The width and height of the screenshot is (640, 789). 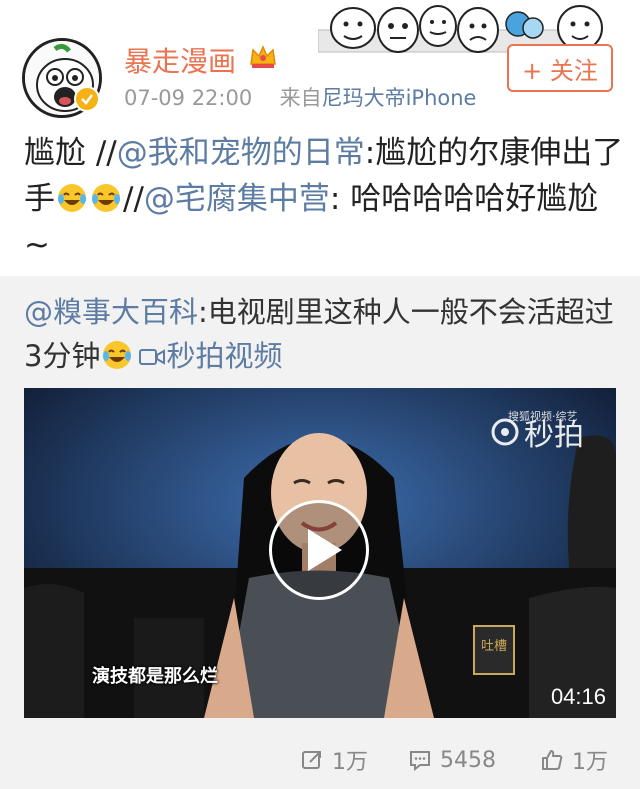 What do you see at coordinates (188, 98) in the screenshot?
I see `post-time: 07-09 22:00` at bounding box center [188, 98].